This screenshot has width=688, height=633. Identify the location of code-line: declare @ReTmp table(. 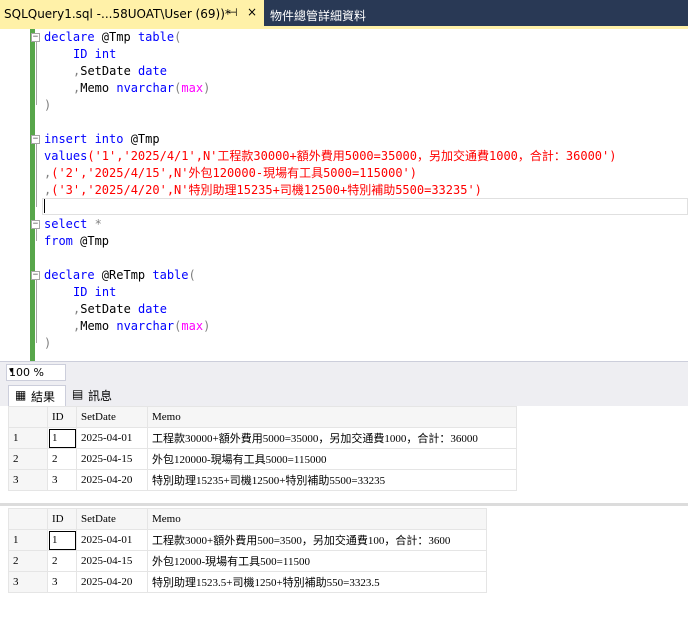
(120, 275).